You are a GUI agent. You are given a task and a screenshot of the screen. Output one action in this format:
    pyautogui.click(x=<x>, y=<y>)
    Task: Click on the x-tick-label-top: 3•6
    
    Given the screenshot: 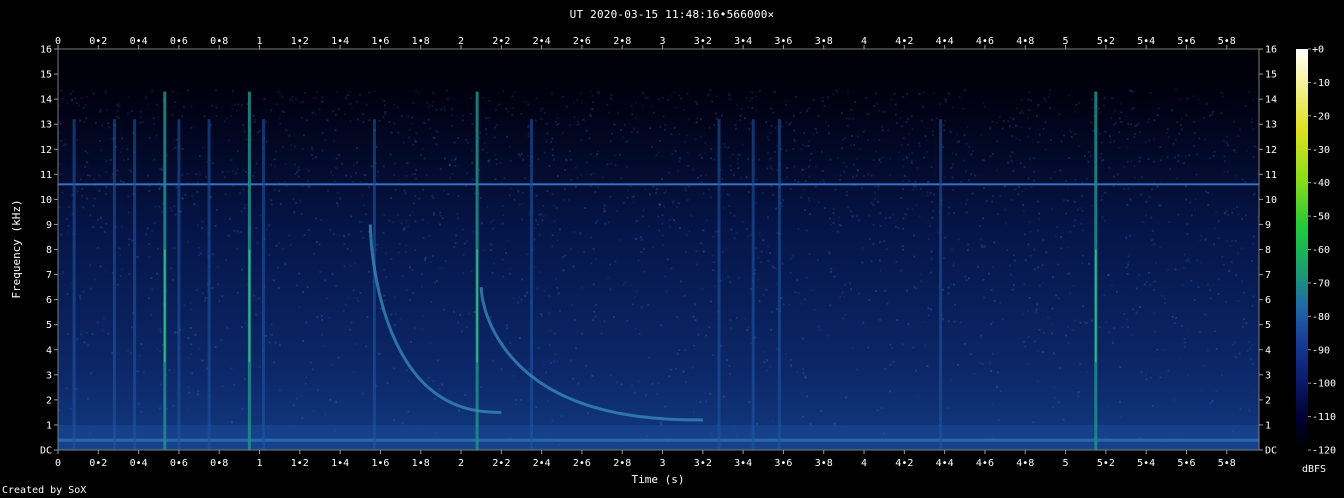 What is the action you would take?
    pyautogui.click(x=783, y=41)
    